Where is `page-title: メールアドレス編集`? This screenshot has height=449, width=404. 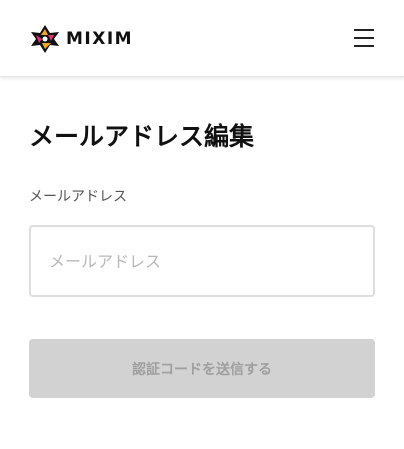 page-title: メールアドレス編集 is located at coordinates (142, 136).